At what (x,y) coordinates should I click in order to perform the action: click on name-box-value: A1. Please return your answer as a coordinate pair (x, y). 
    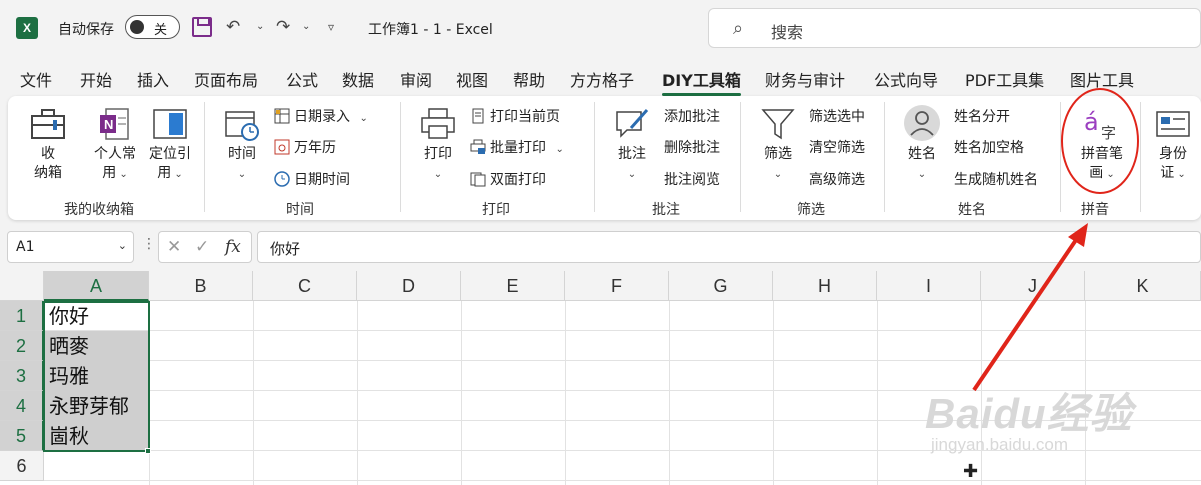
    Looking at the image, I should click on (25, 247).